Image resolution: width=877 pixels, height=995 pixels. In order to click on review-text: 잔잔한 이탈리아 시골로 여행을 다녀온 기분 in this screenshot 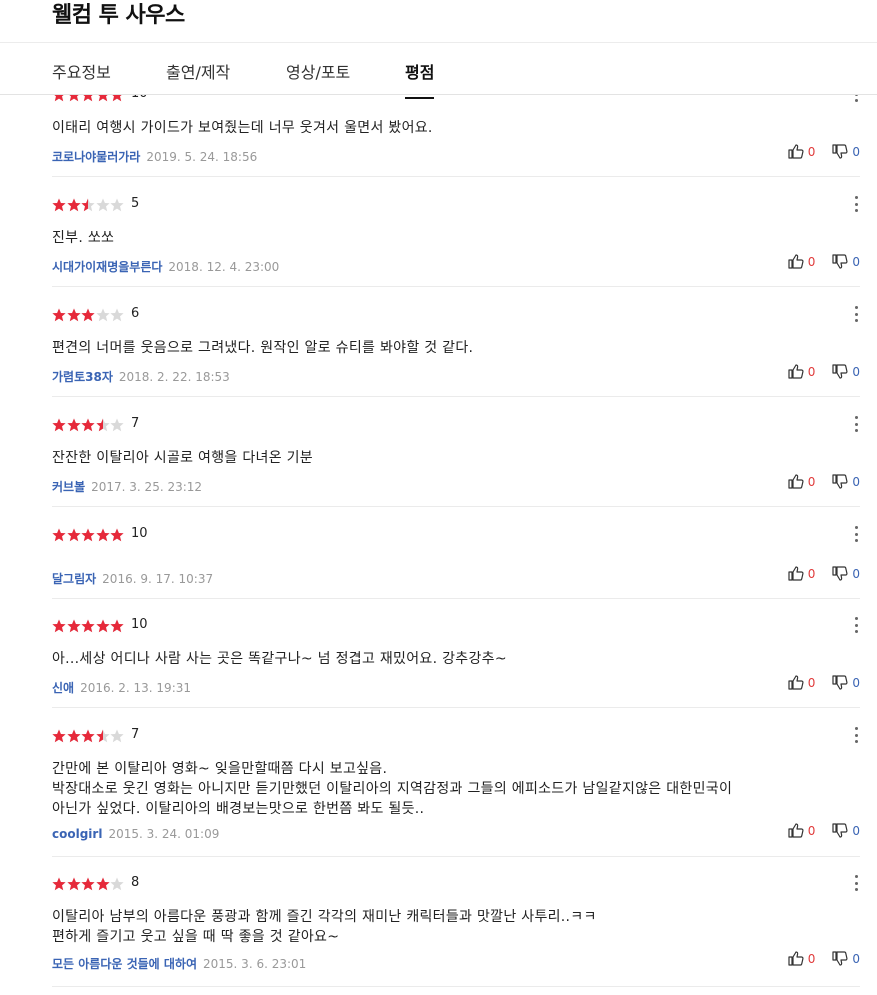, I will do `click(182, 458)`.